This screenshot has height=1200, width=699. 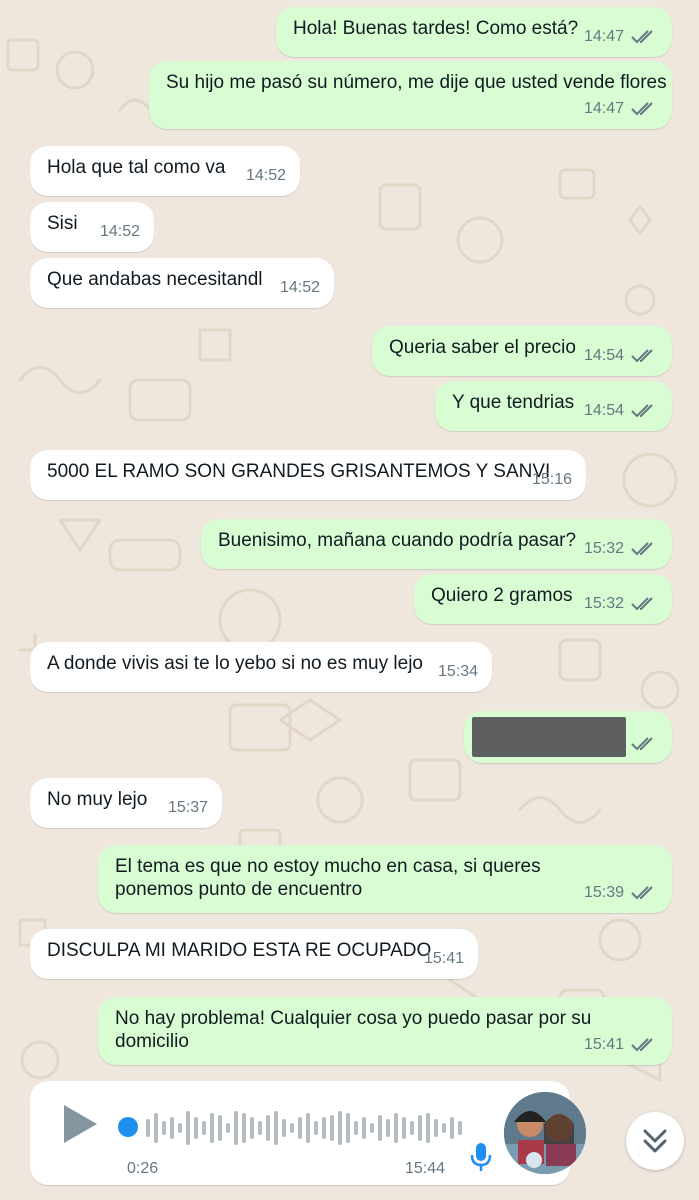 I want to click on voice-time: 15:44, so click(x=425, y=1168).